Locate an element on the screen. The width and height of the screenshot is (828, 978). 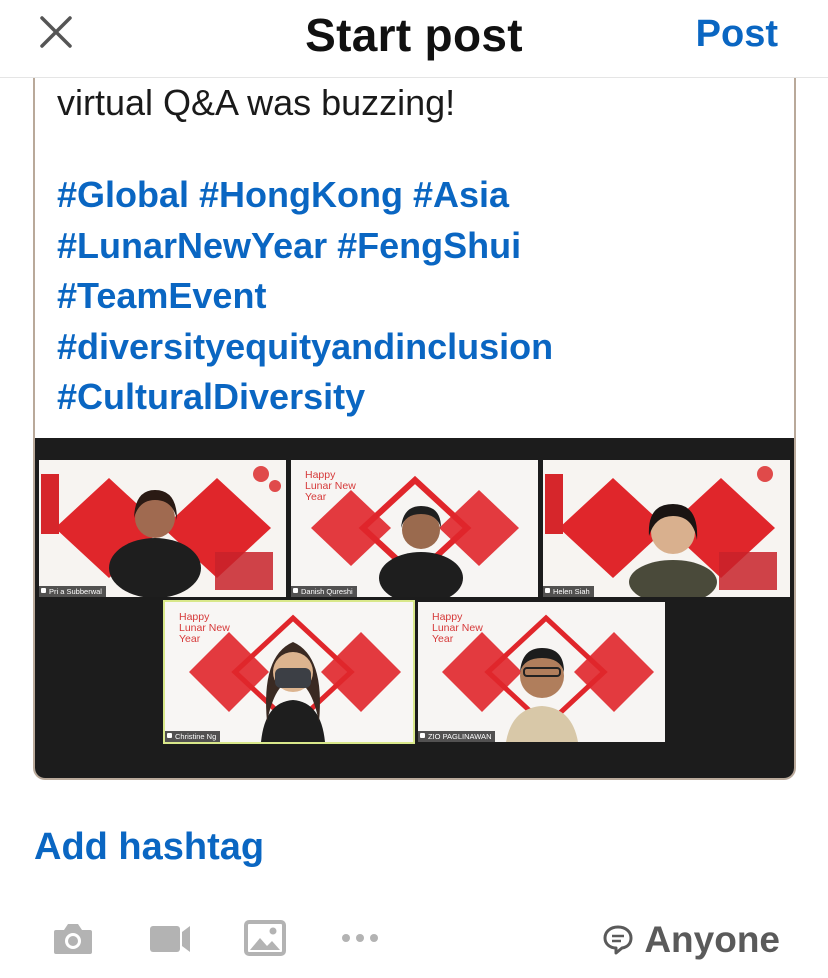
more-icon is located at coordinates (360, 938).